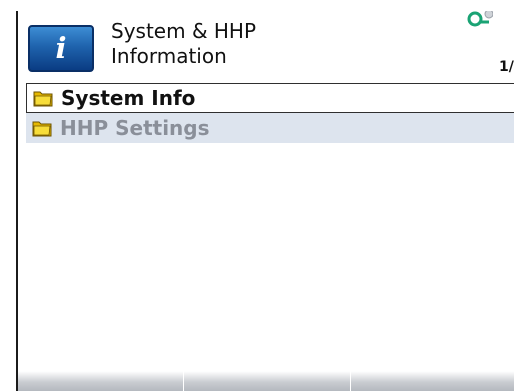 This screenshot has width=514, height=391. I want to click on page-title-line2: Information, so click(169, 56).